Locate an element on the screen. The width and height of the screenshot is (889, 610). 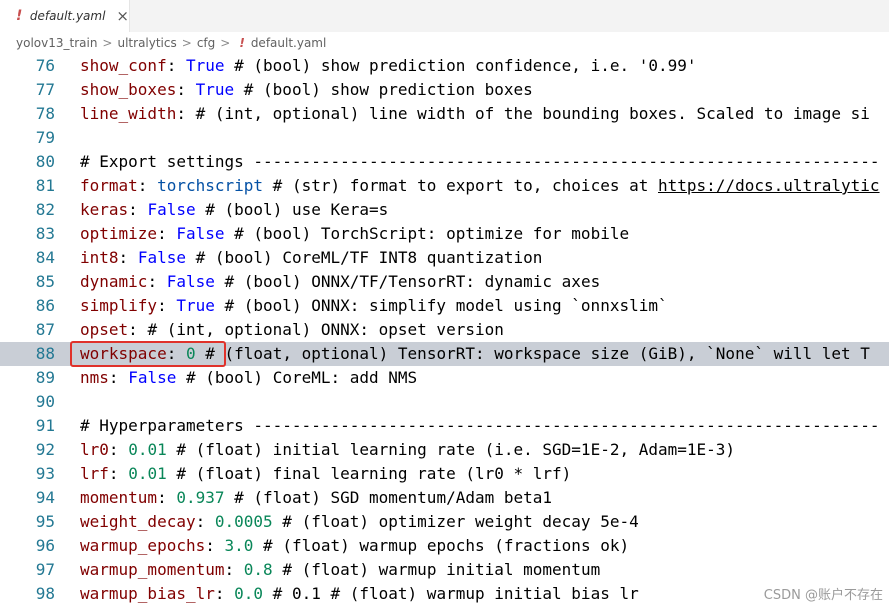
line-number: 98 is located at coordinates (45, 593).